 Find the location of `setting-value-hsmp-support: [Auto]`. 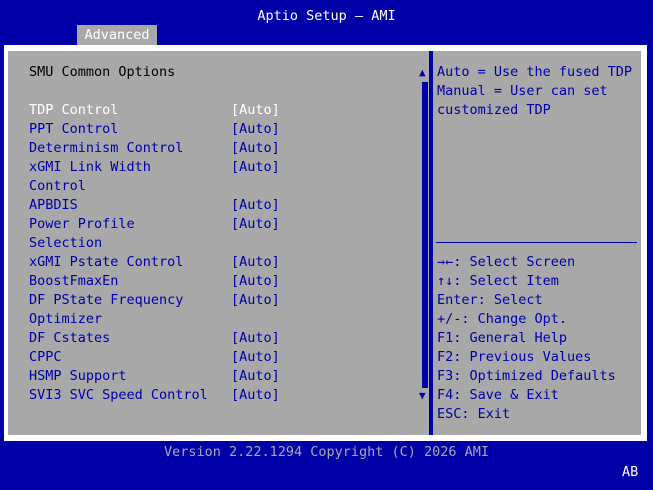

setting-value-hsmp-support: [Auto] is located at coordinates (255, 376).